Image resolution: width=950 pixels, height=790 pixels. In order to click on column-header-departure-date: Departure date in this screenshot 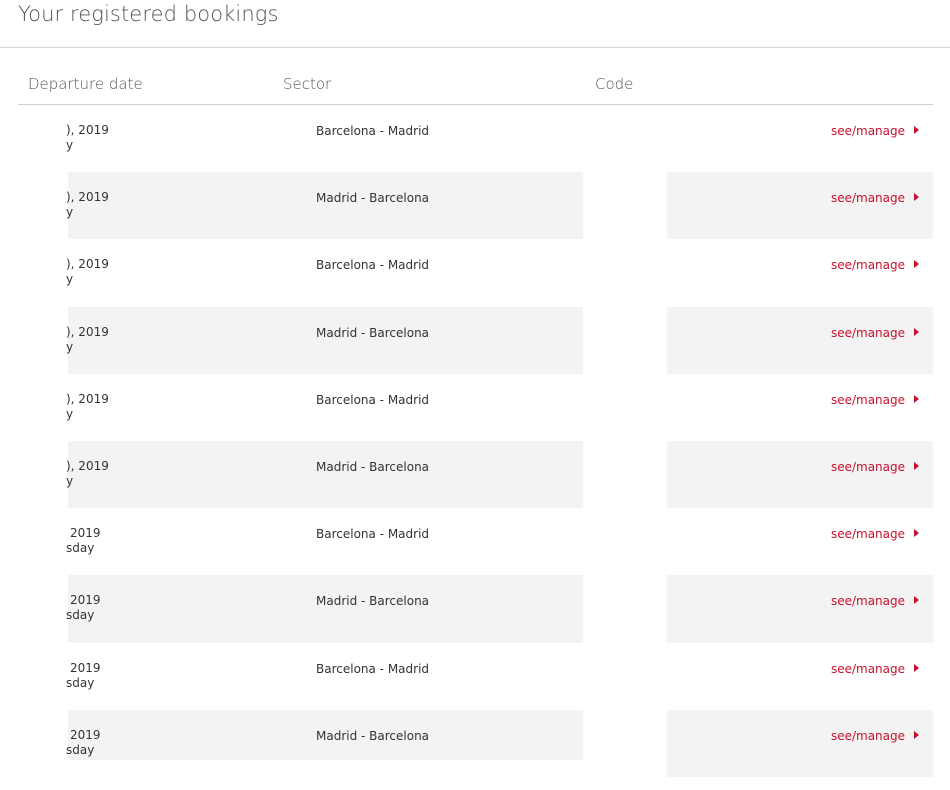, I will do `click(85, 84)`.